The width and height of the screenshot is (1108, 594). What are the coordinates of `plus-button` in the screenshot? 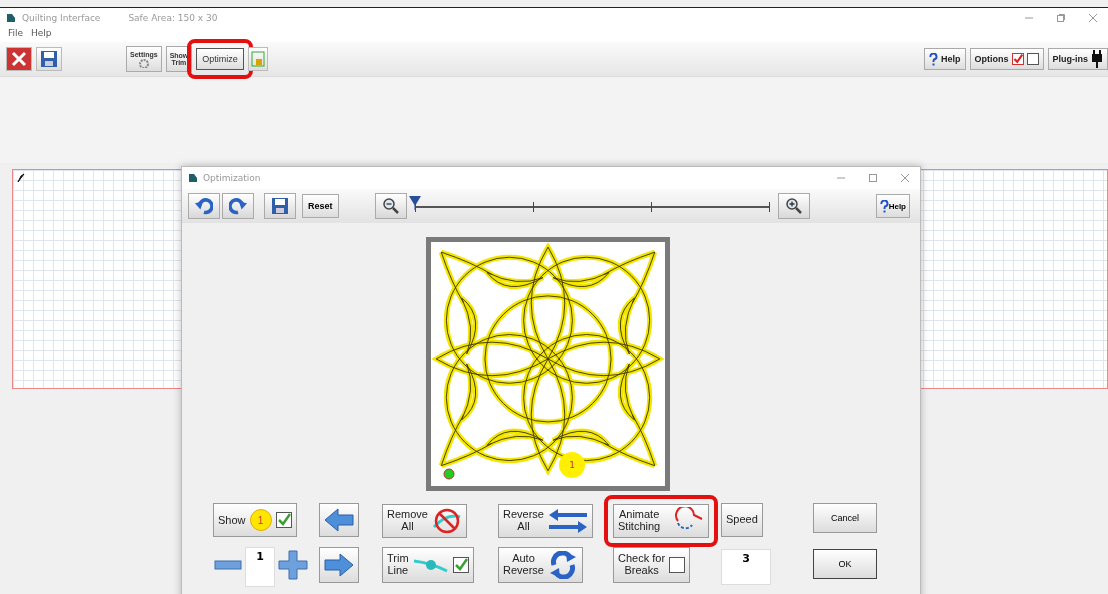 It's located at (293, 565).